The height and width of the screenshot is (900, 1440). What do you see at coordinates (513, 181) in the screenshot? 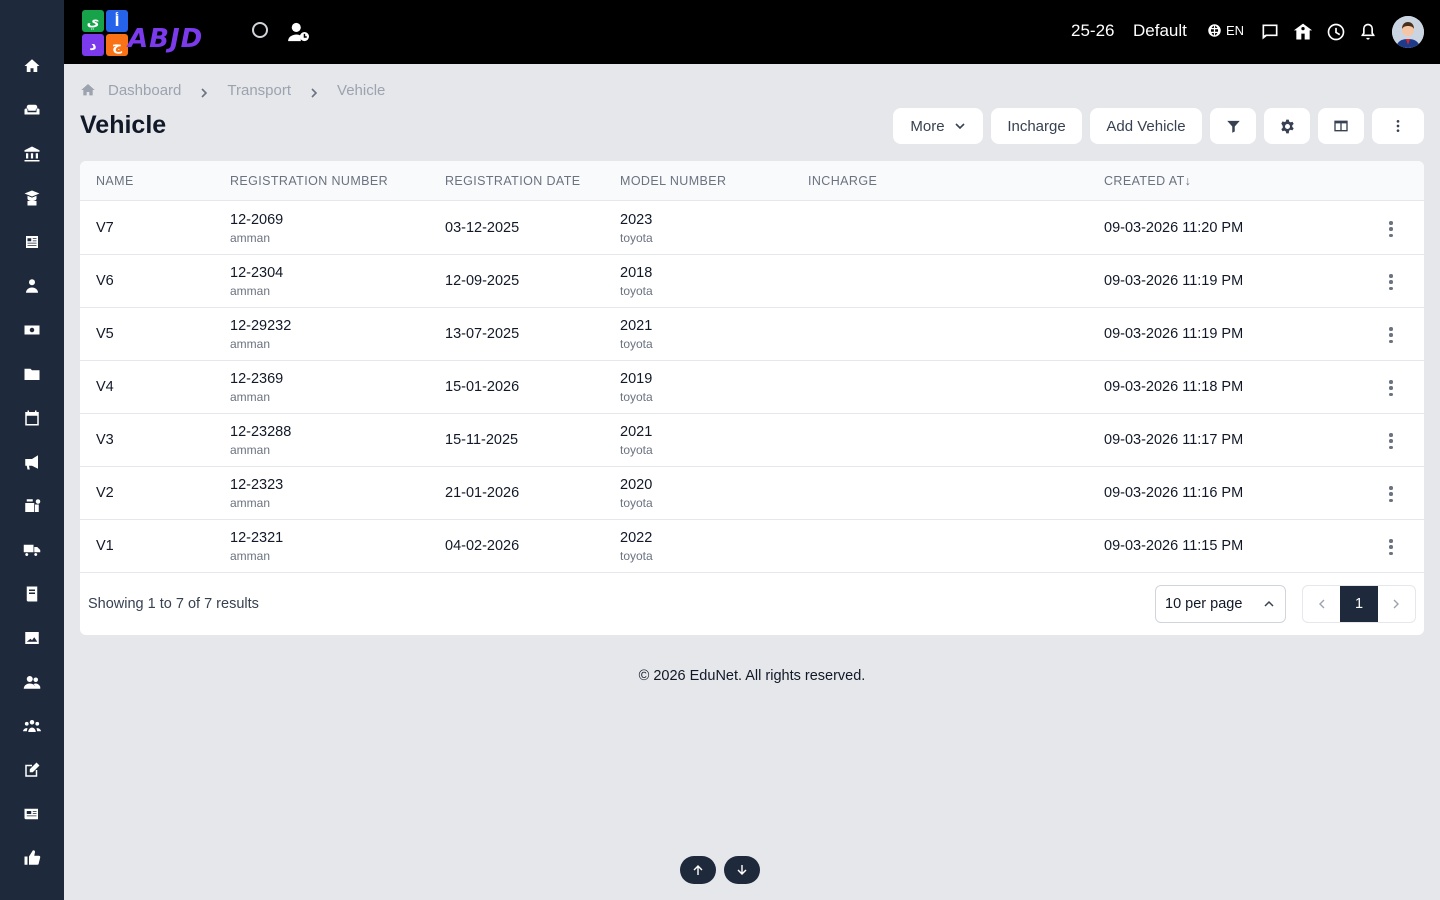
I see `column-header-registration-date: REGISTRATION DATE` at bounding box center [513, 181].